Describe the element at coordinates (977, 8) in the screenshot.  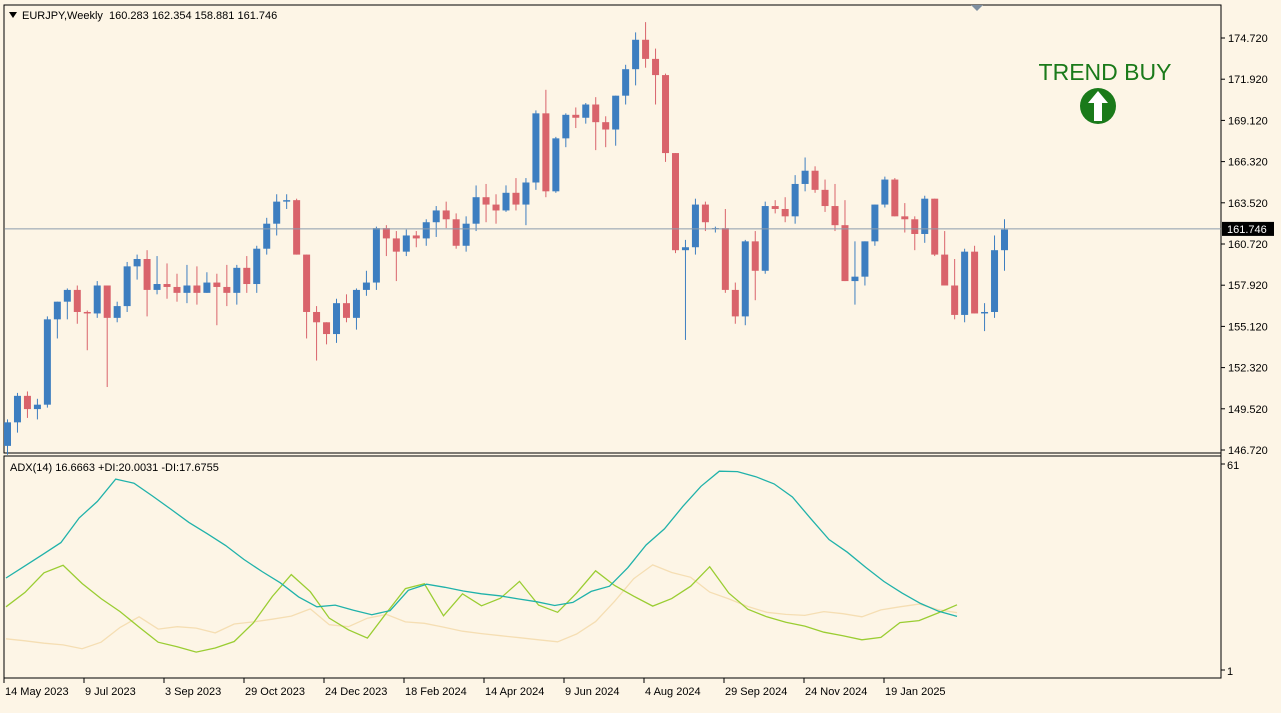
I see `chart-shift-marker-icon` at that location.